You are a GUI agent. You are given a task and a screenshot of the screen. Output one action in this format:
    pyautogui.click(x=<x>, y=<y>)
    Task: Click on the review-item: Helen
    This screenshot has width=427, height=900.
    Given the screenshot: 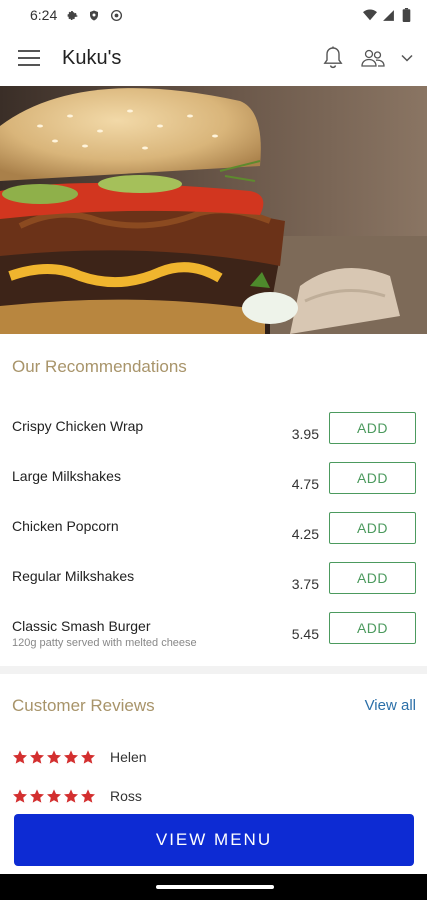 What is the action you would take?
    pyautogui.click(x=162, y=757)
    